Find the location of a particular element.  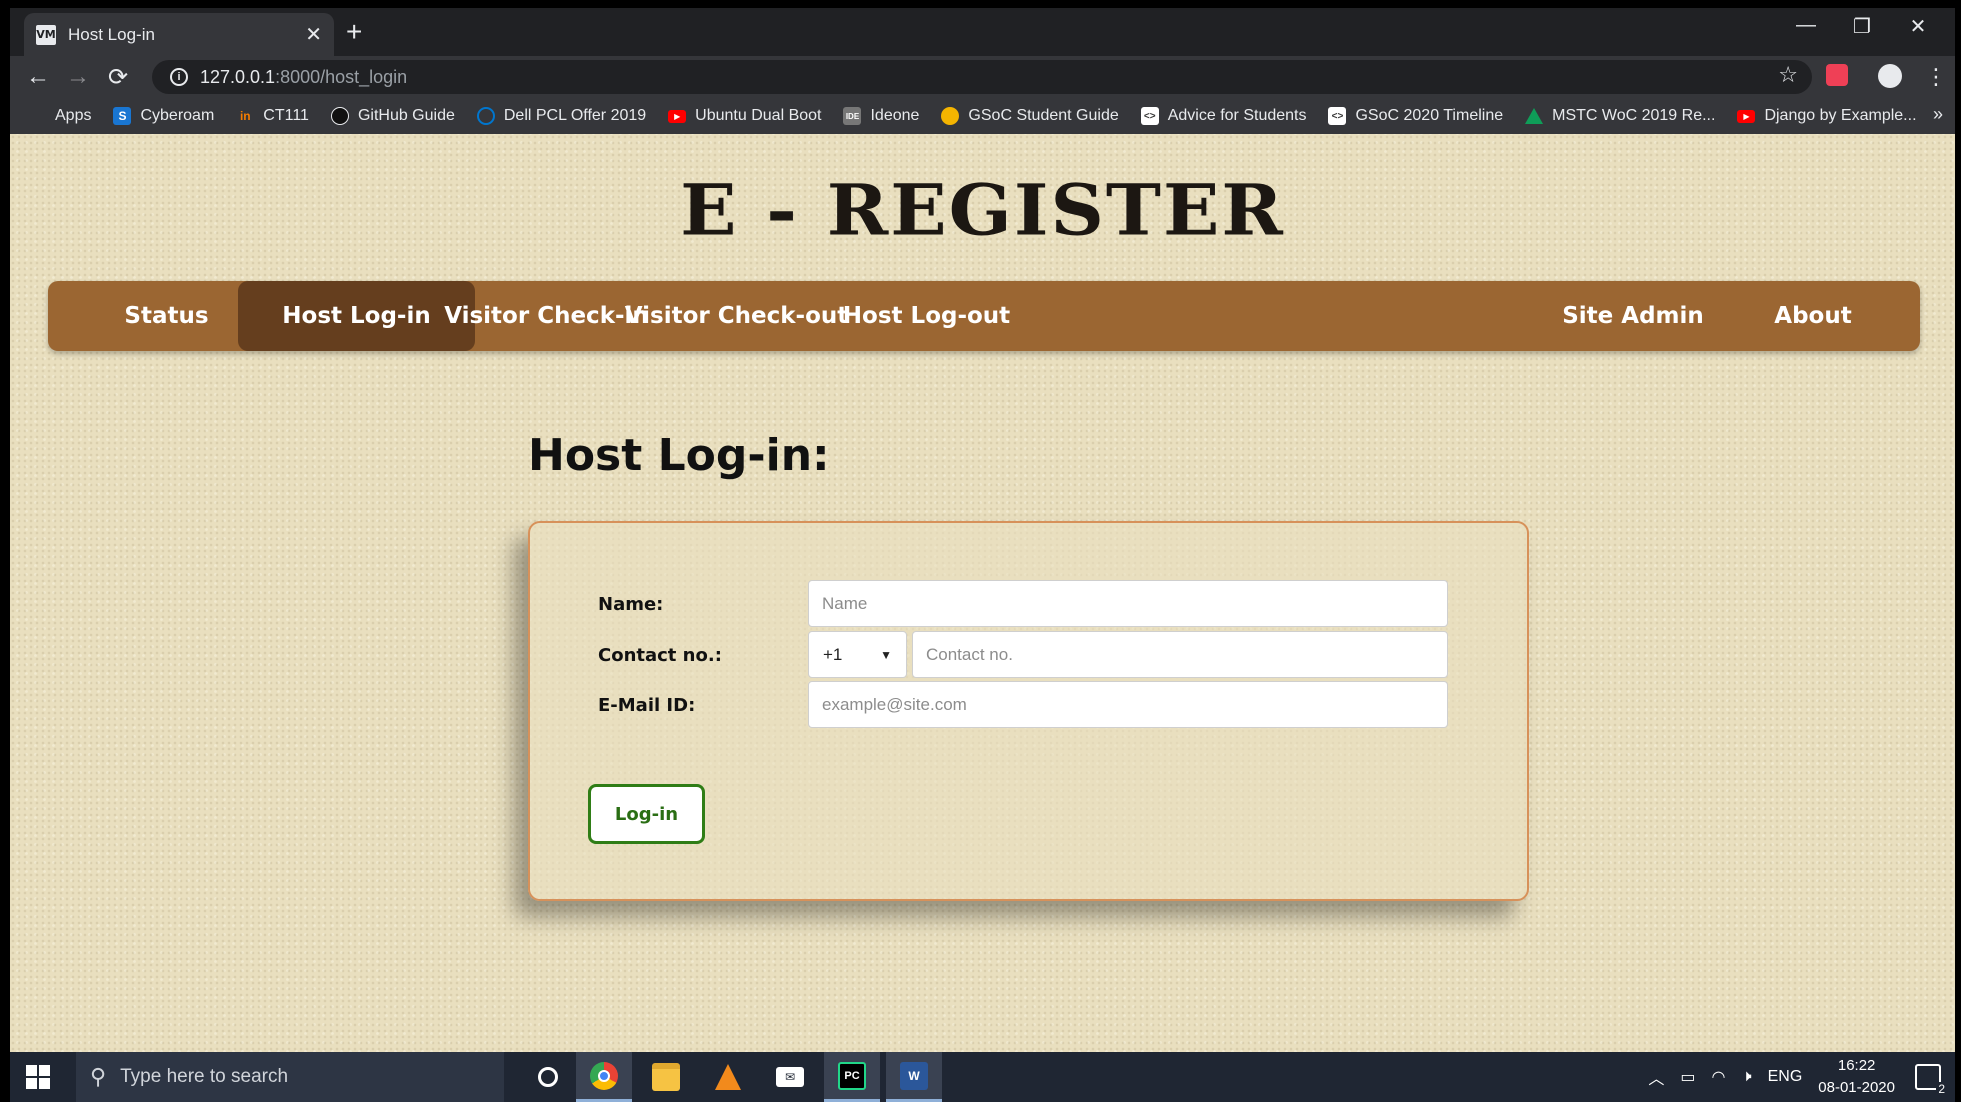

browser-tab-bar: VM Host Log-in ✕ + — ❐ ✕ is located at coordinates (982, 32).